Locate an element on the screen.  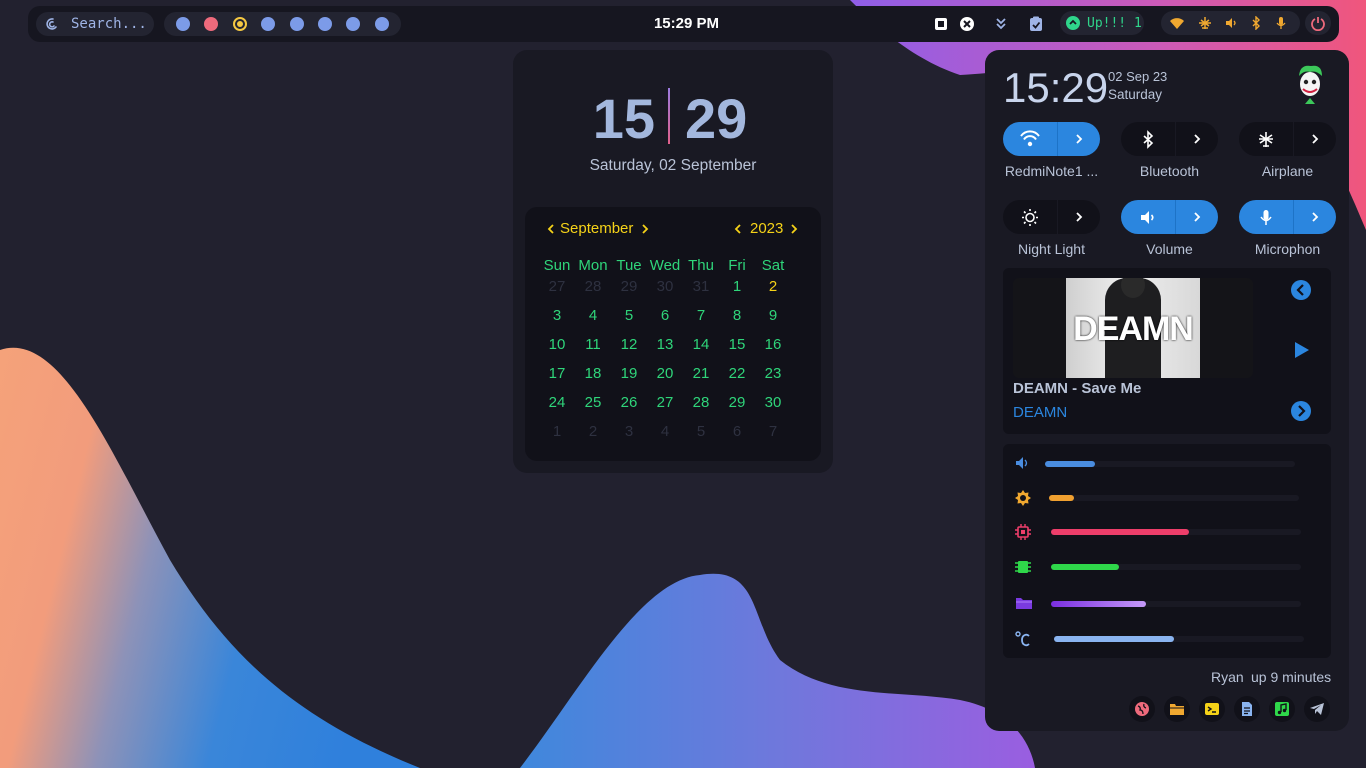
files-icon is located at coordinates (1177, 709).